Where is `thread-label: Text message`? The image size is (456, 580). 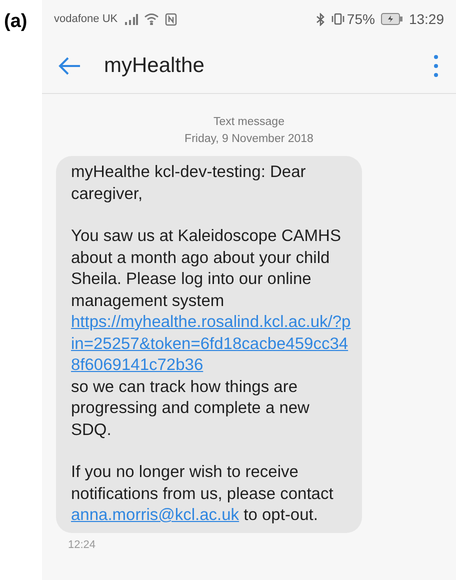
thread-label: Text message is located at coordinates (249, 122).